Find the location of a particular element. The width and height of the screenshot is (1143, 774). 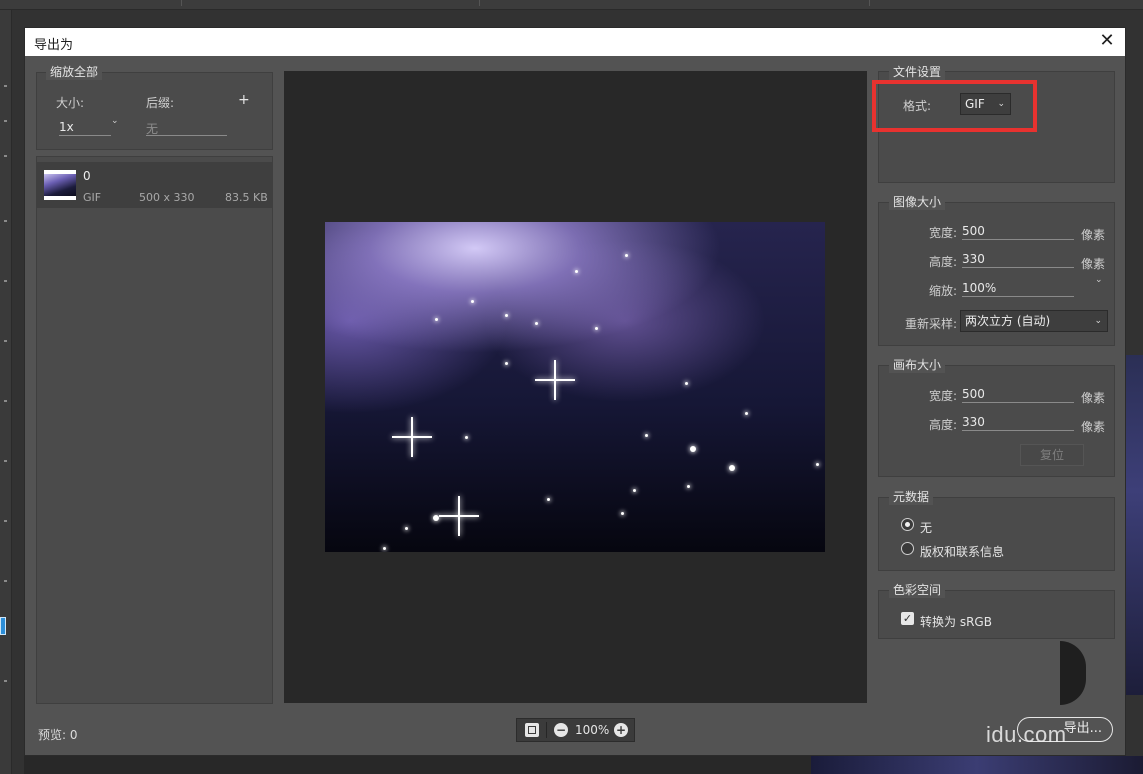

close-icon: ✕ is located at coordinates (1107, 41).